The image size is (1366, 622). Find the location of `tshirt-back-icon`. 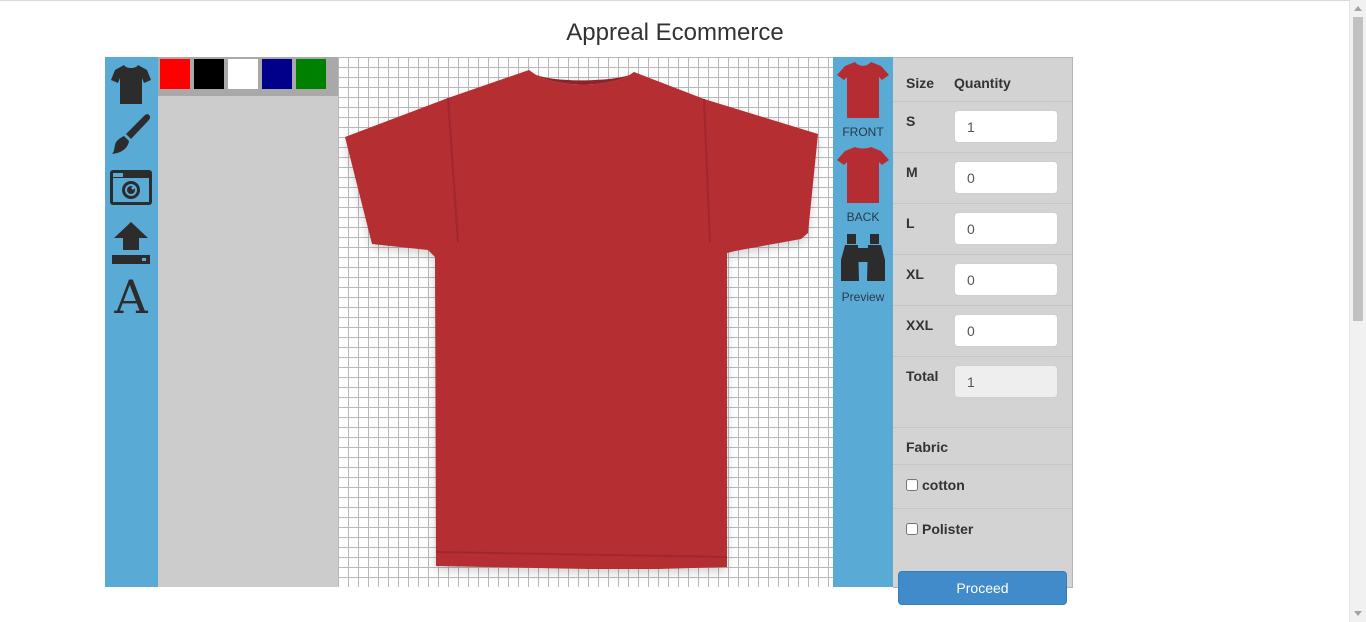

tshirt-back-icon is located at coordinates (863, 175).